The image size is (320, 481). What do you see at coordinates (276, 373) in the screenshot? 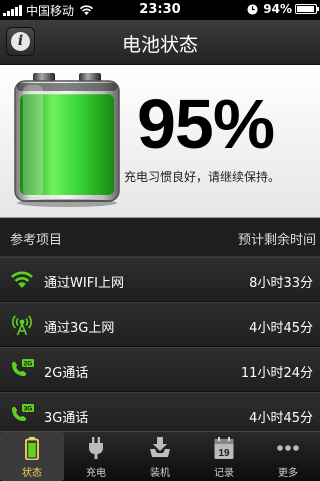
I see `row-value: 11小时24分` at bounding box center [276, 373].